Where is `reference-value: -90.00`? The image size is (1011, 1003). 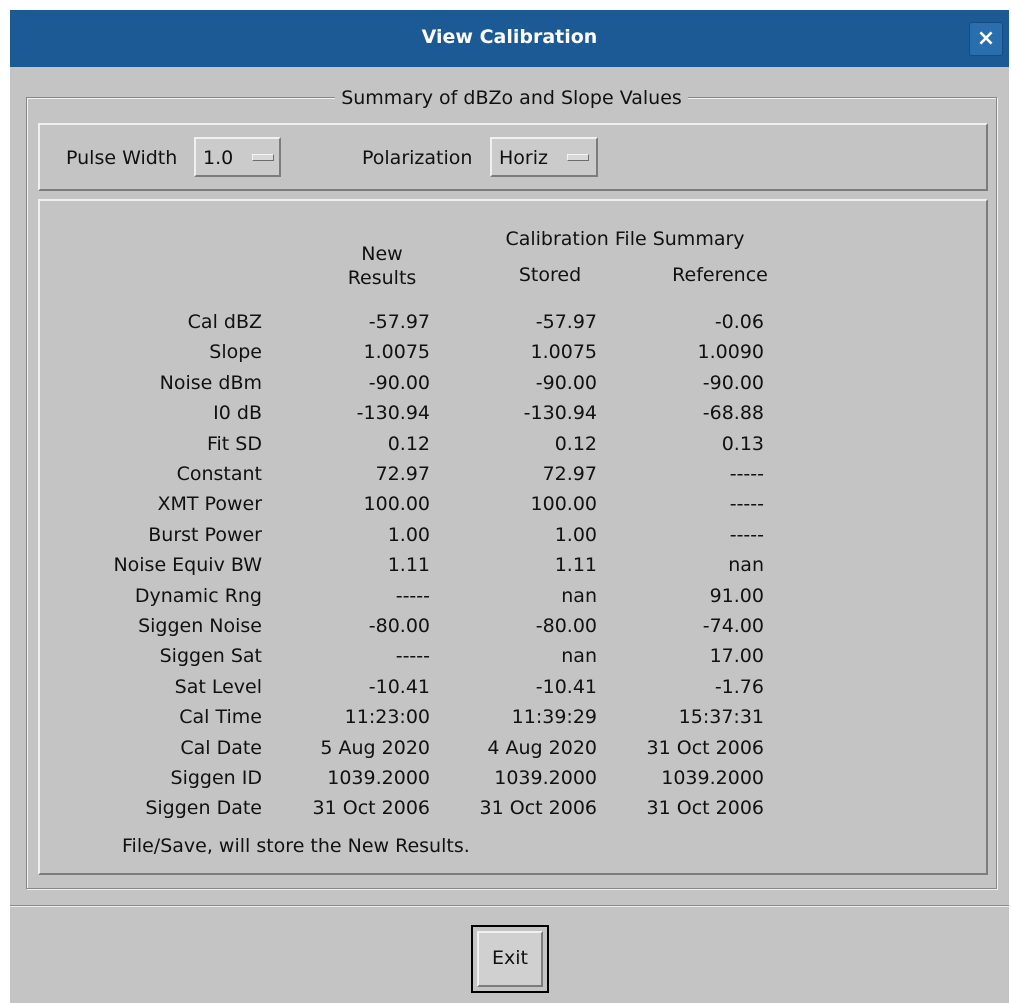 reference-value: -90.00 is located at coordinates (733, 383).